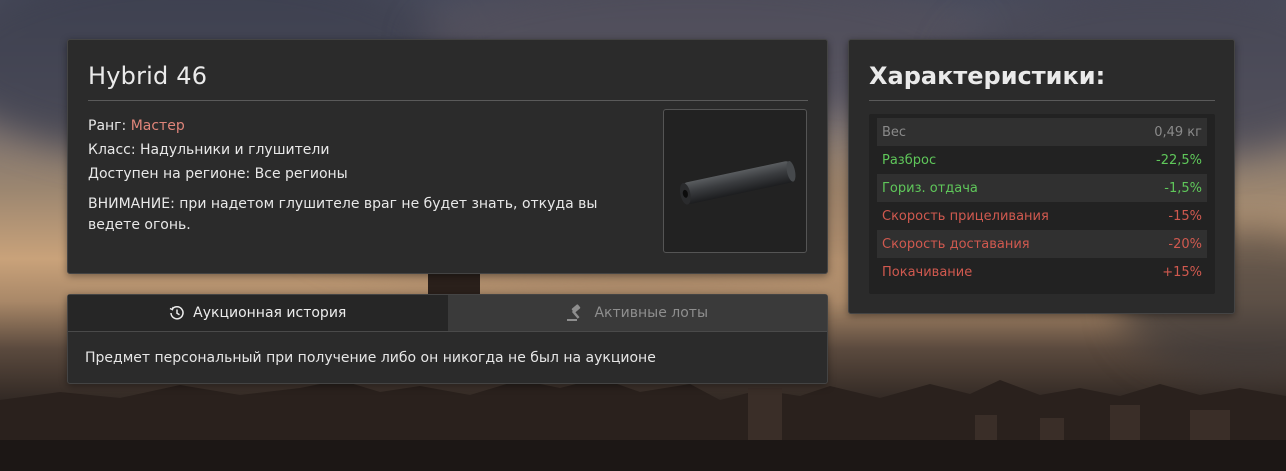 This screenshot has height=471, width=1286. What do you see at coordinates (1042, 244) in the screenshot?
I see `stat-row-draw-speed: Скорость доставания -20%` at bounding box center [1042, 244].